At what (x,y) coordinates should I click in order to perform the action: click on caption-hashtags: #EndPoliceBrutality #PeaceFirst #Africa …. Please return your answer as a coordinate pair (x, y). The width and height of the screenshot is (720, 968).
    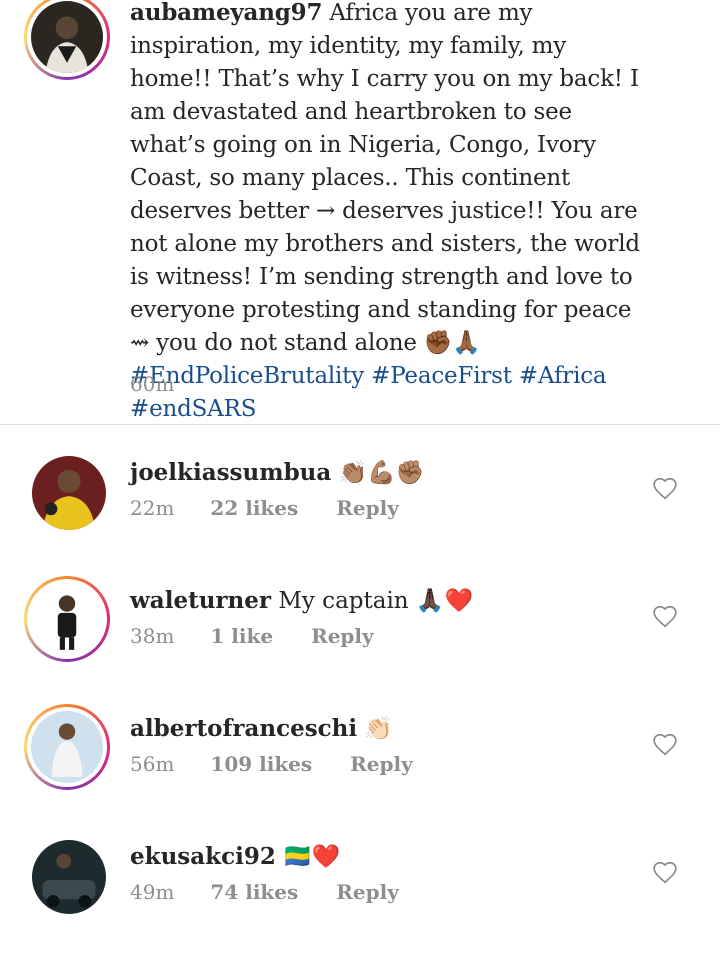
    Looking at the image, I should click on (368, 392).